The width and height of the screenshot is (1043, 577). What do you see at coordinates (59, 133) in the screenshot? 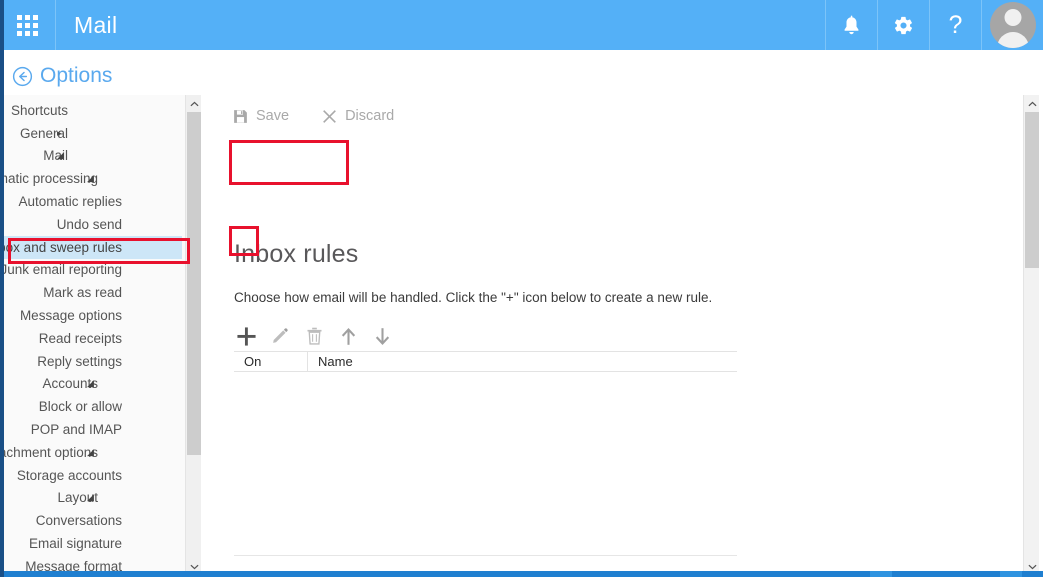
I see `chevron-right-icon: ▸` at bounding box center [59, 133].